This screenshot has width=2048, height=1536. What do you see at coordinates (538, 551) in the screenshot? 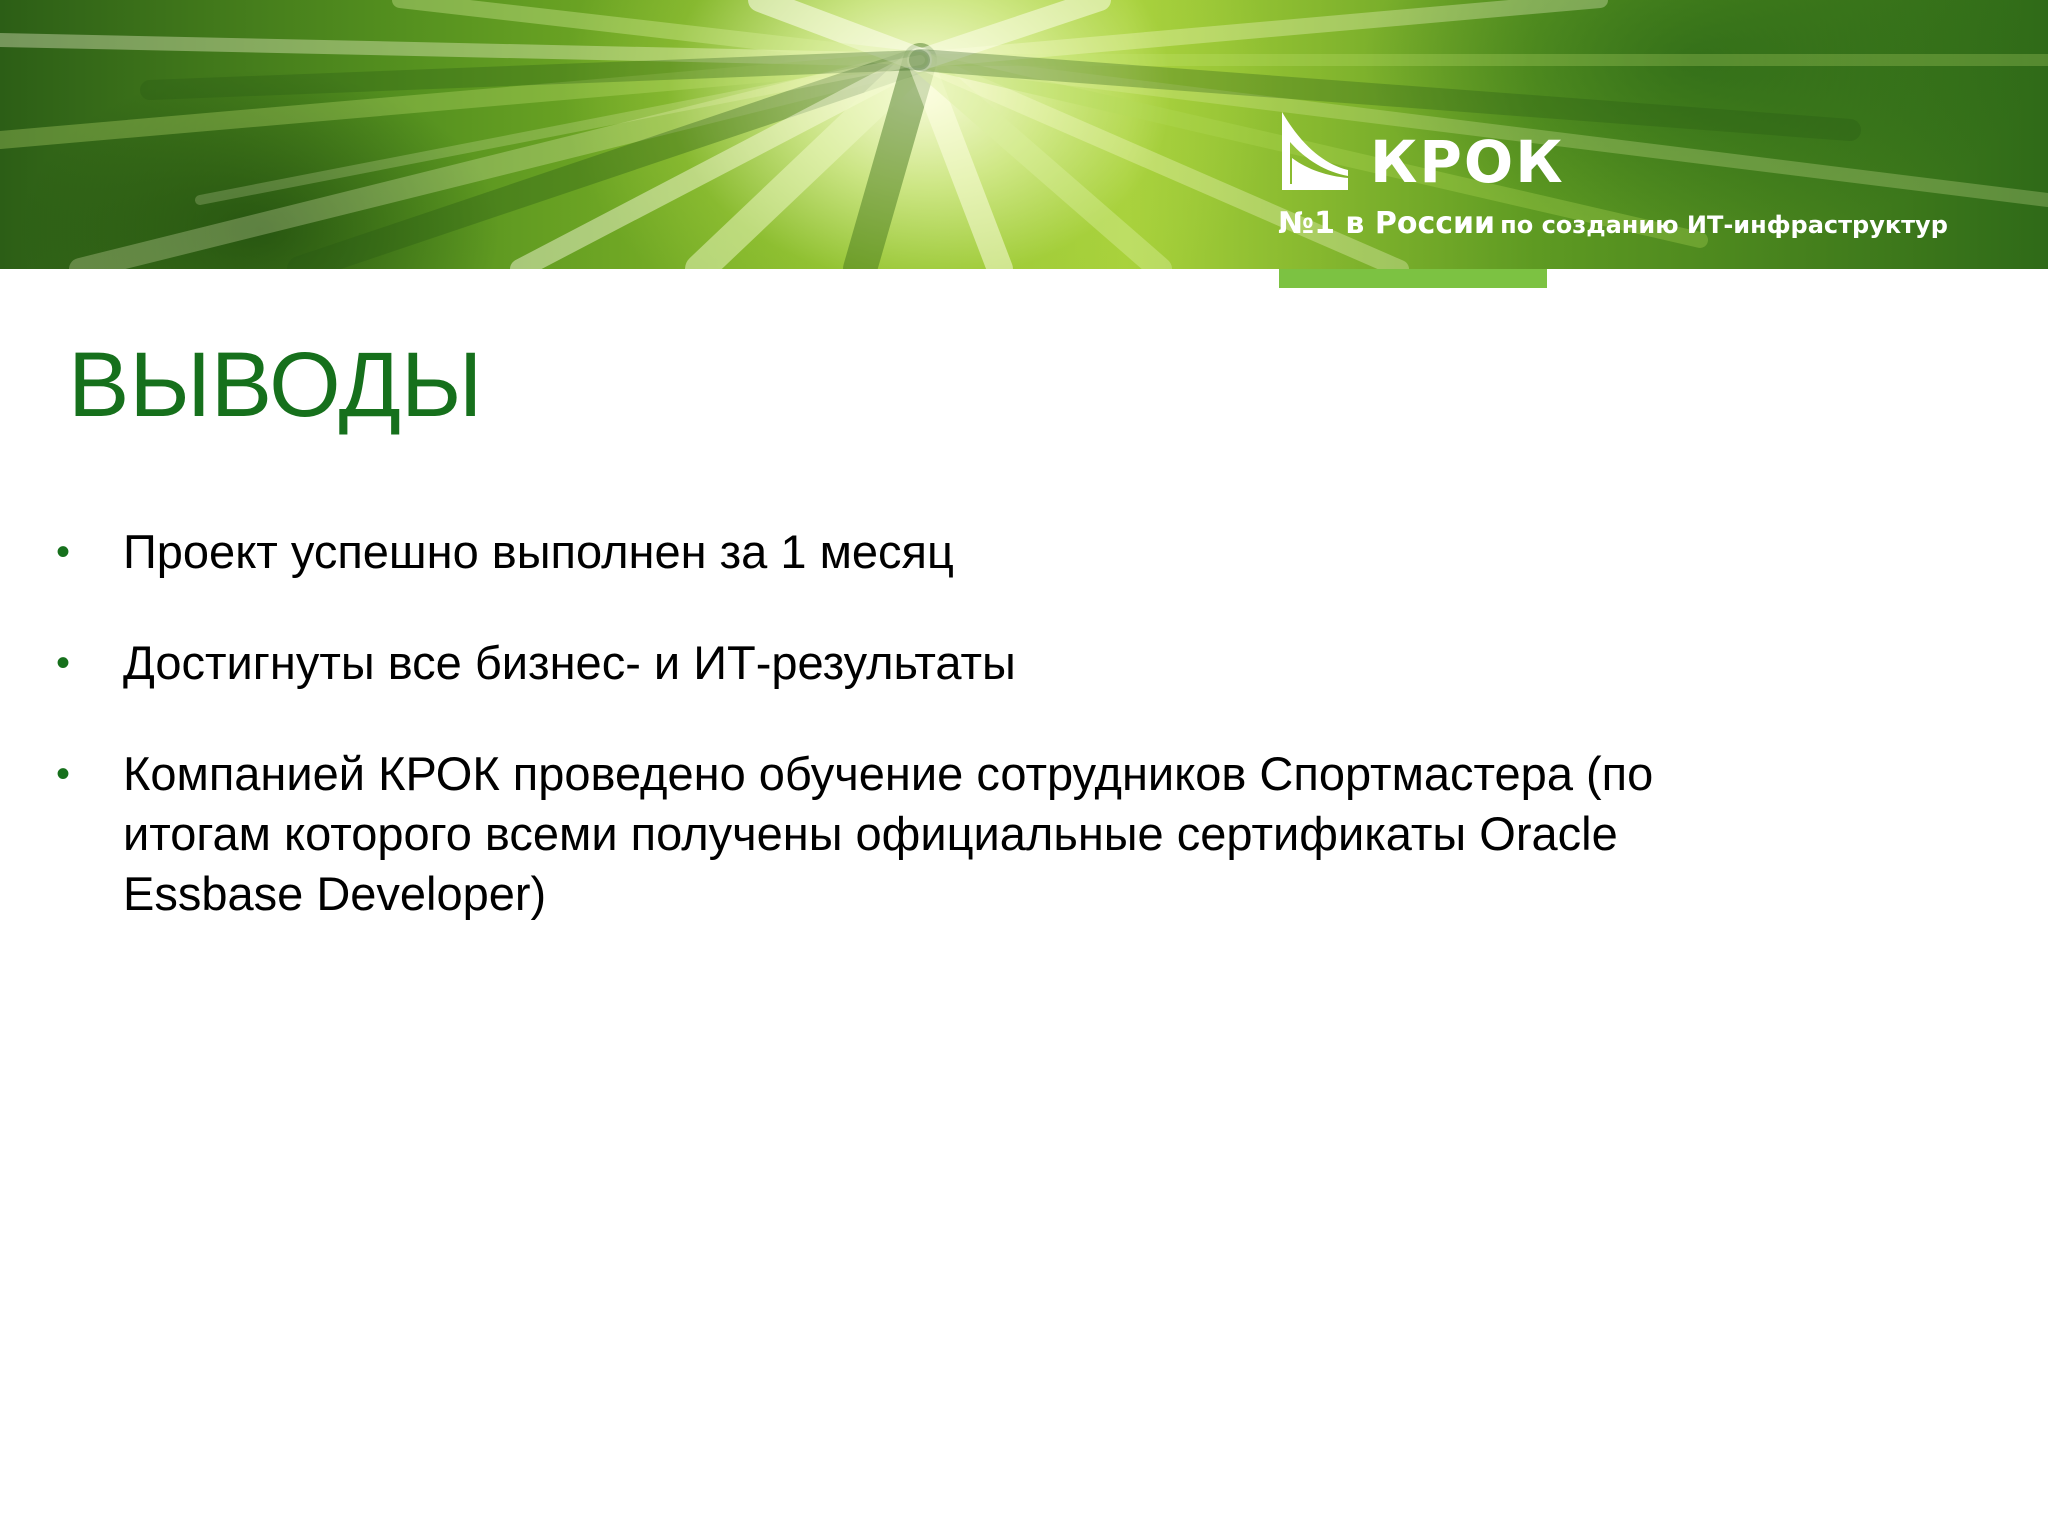
I see `bullet-text: Проект успешно выполнен за 1 месяц` at bounding box center [538, 551].